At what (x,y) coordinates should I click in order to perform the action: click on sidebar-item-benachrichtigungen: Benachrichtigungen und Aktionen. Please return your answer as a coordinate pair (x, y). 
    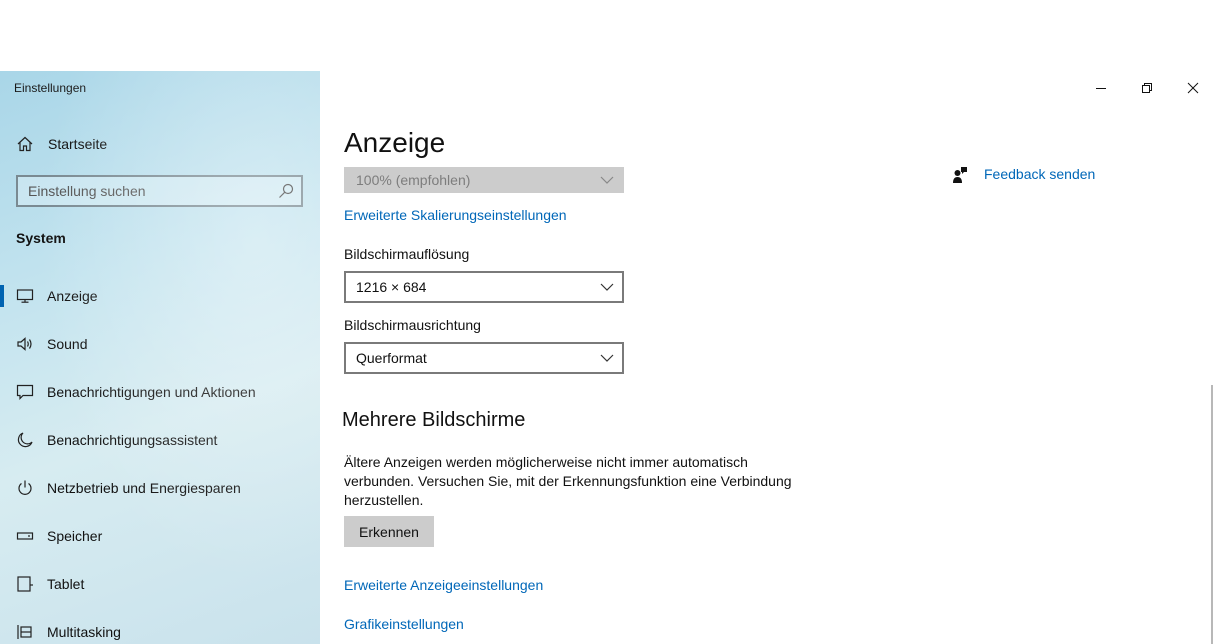
    Looking at the image, I should click on (160, 392).